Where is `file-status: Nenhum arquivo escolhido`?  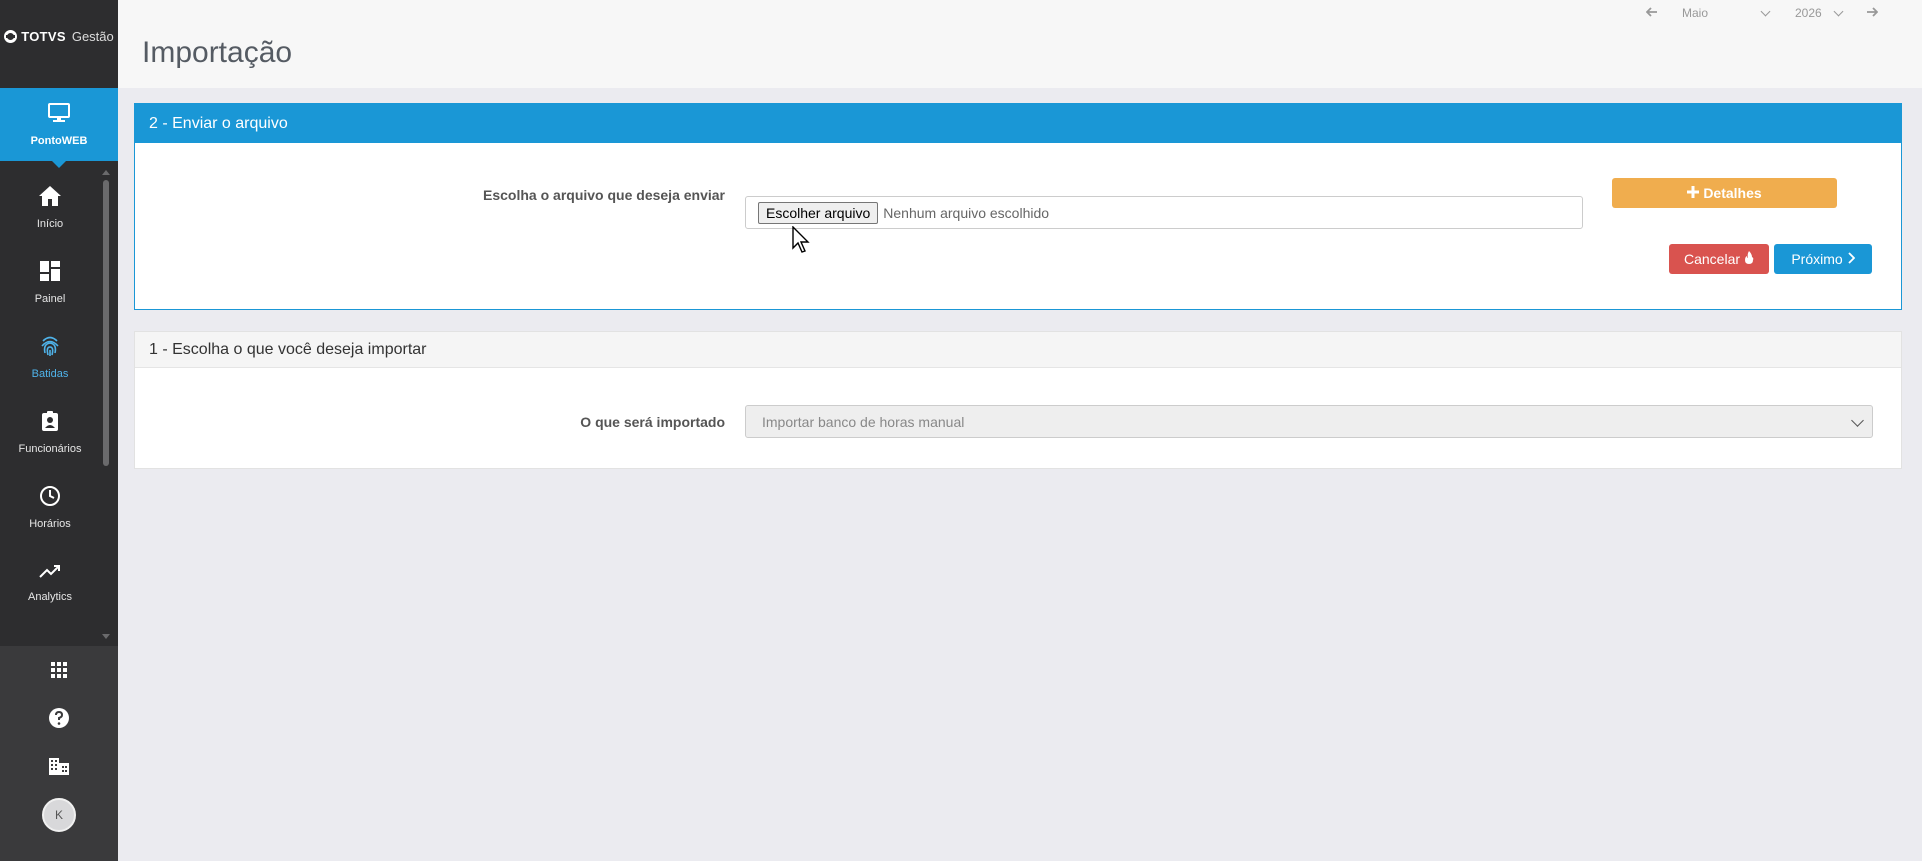 file-status: Nenhum arquivo escolhido is located at coordinates (966, 212).